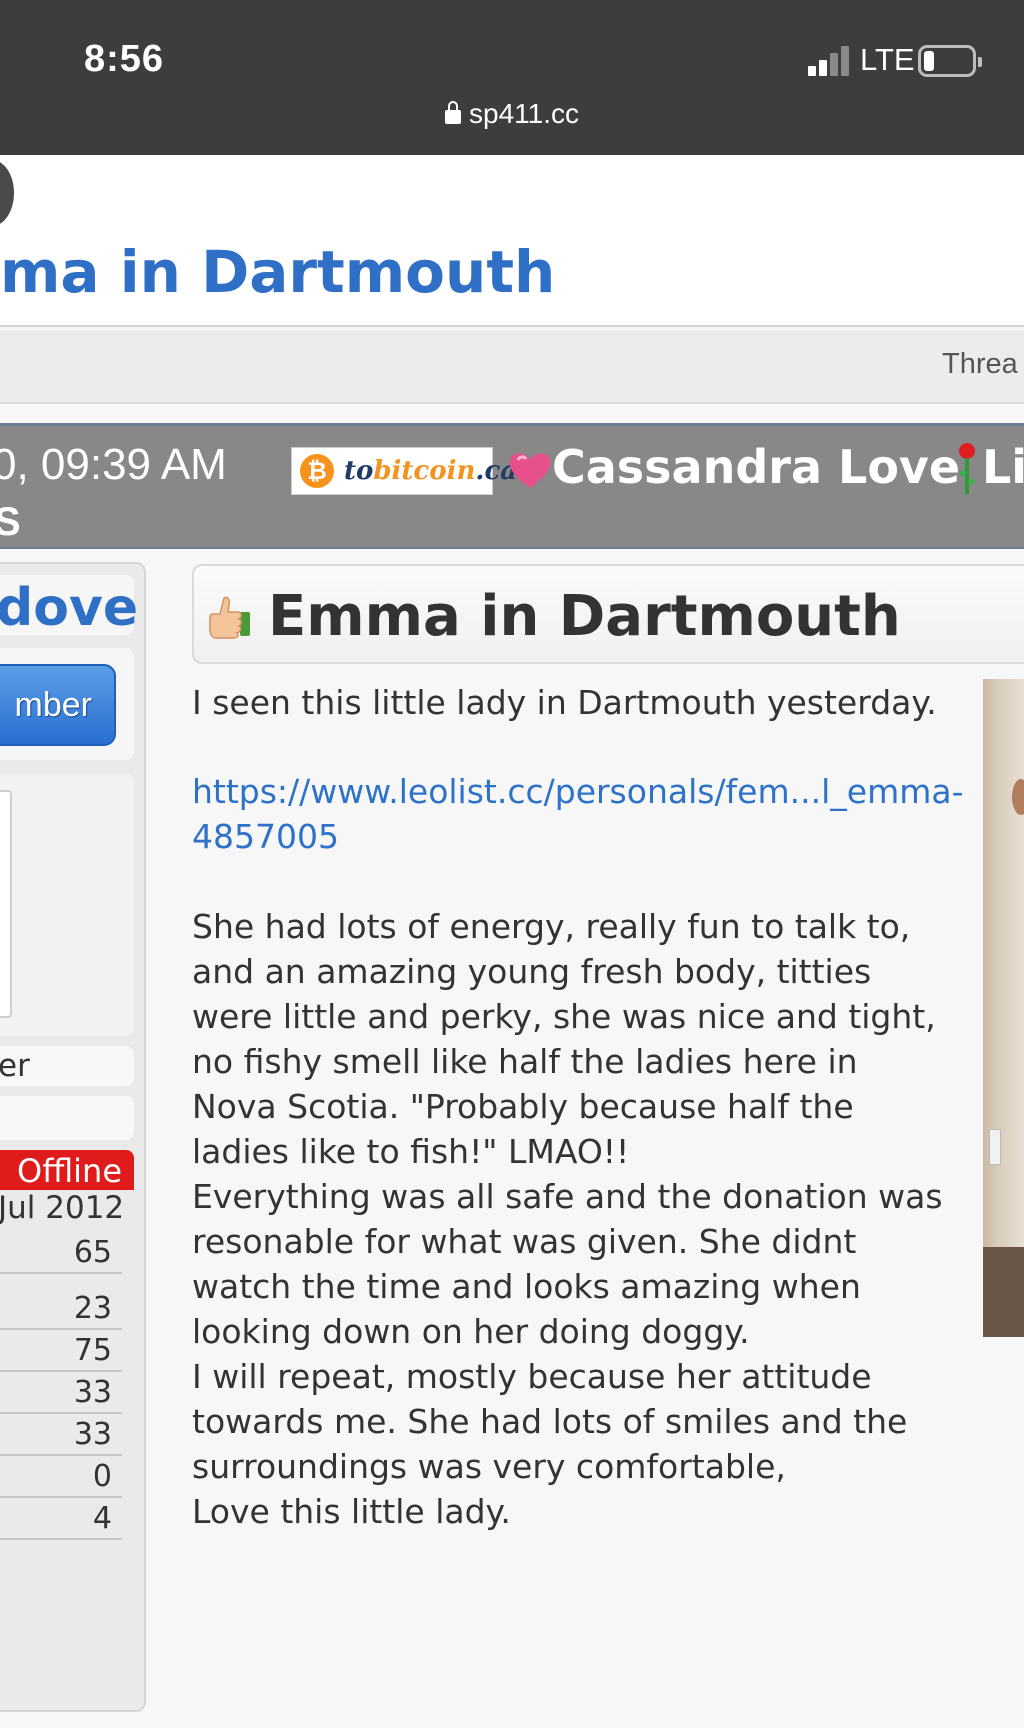 The image size is (1024, 1728). What do you see at coordinates (830, 61) in the screenshot?
I see `signal-icon` at bounding box center [830, 61].